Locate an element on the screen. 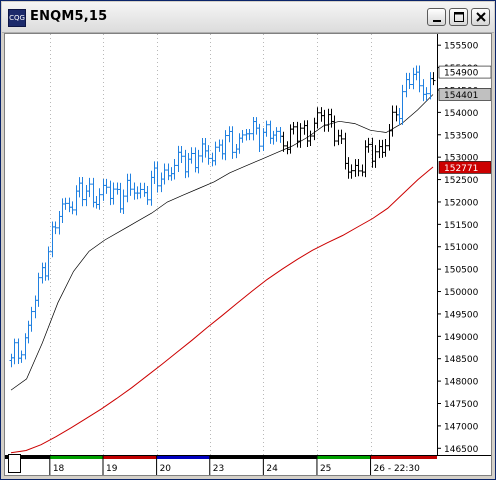 This screenshot has width=496, height=480. x-tick-label: 26 - 22:30 is located at coordinates (397, 469).